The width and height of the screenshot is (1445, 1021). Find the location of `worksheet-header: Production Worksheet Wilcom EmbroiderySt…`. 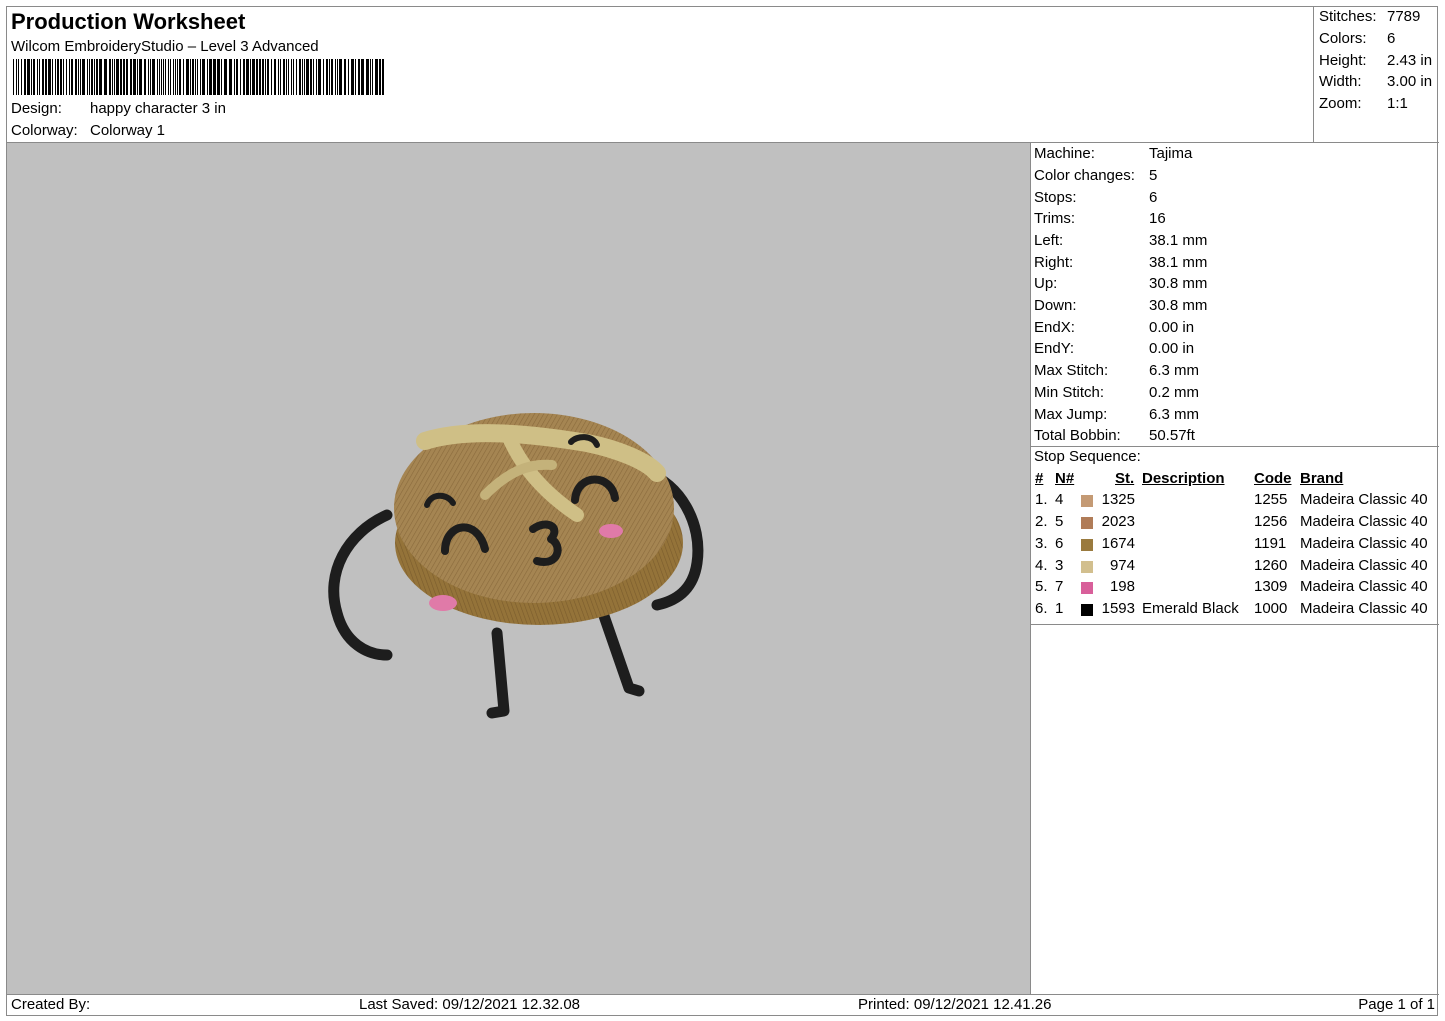

worksheet-header: Production Worksheet Wilcom EmbroiderySt… is located at coordinates (660, 75).